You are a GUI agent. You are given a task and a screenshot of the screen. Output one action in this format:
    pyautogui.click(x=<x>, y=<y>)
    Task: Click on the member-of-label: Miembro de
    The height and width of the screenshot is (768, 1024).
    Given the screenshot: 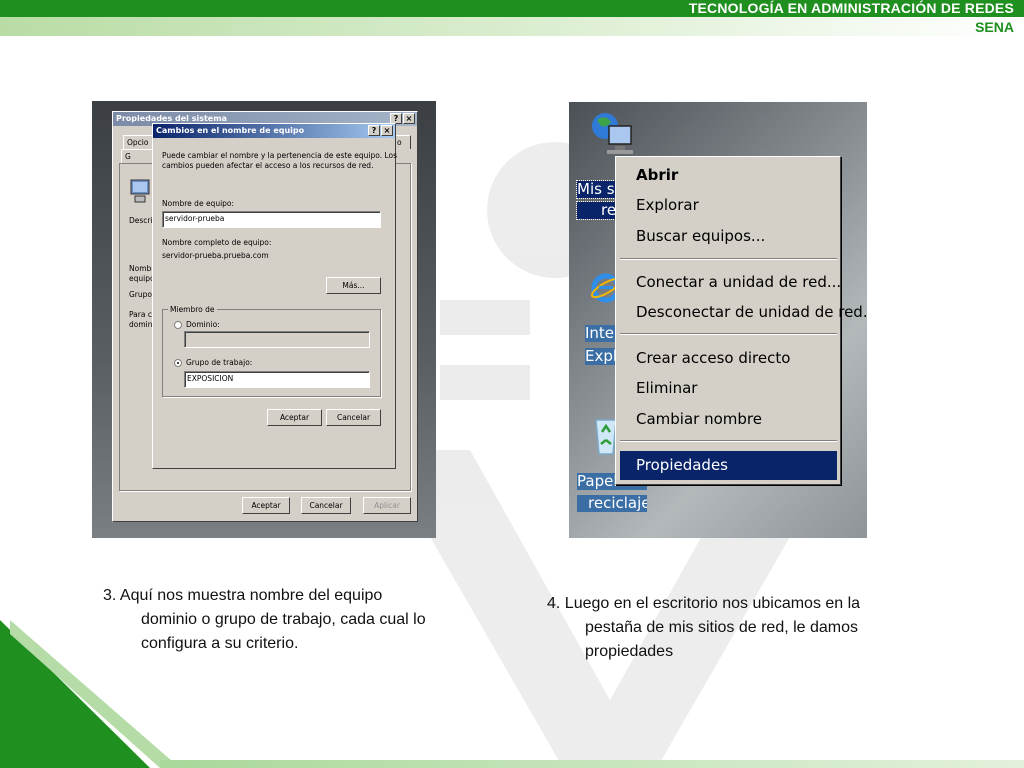 What is the action you would take?
    pyautogui.click(x=192, y=309)
    